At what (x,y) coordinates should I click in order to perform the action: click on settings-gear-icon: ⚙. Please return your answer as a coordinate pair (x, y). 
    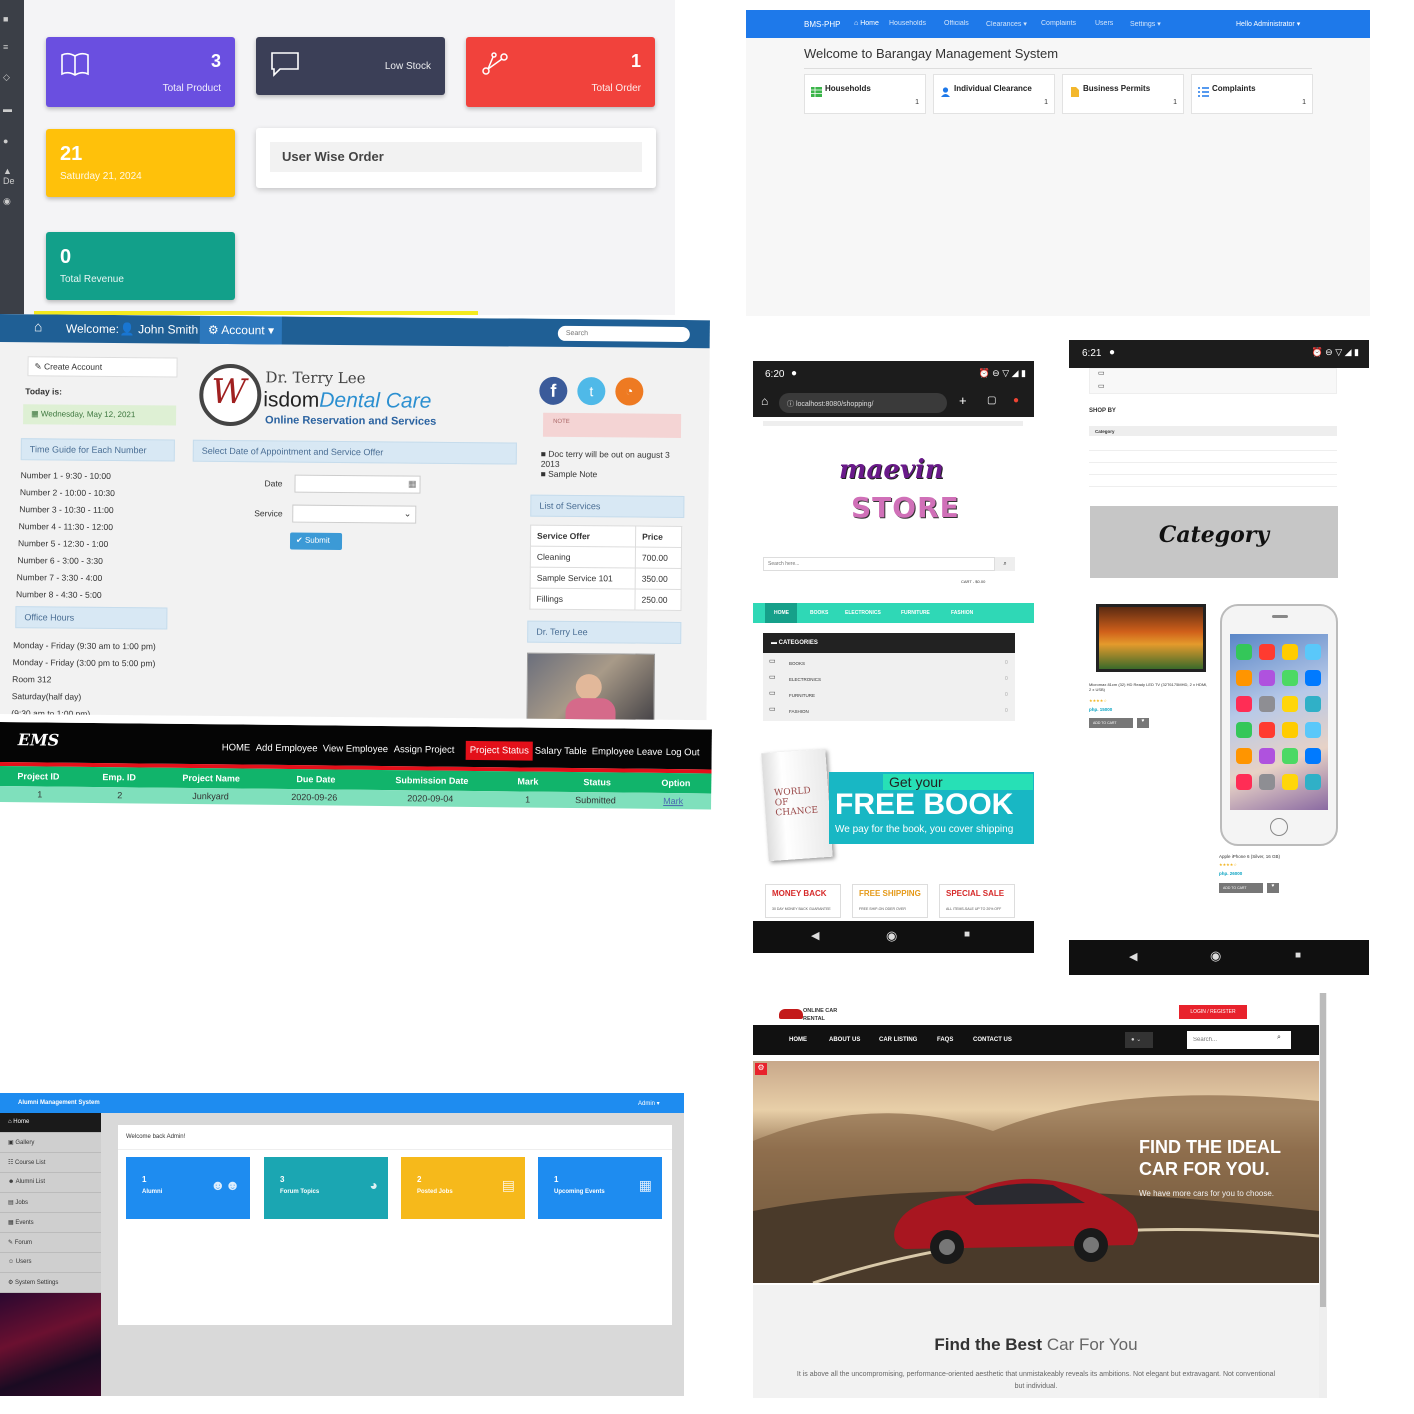
    Looking at the image, I should click on (761, 1069).